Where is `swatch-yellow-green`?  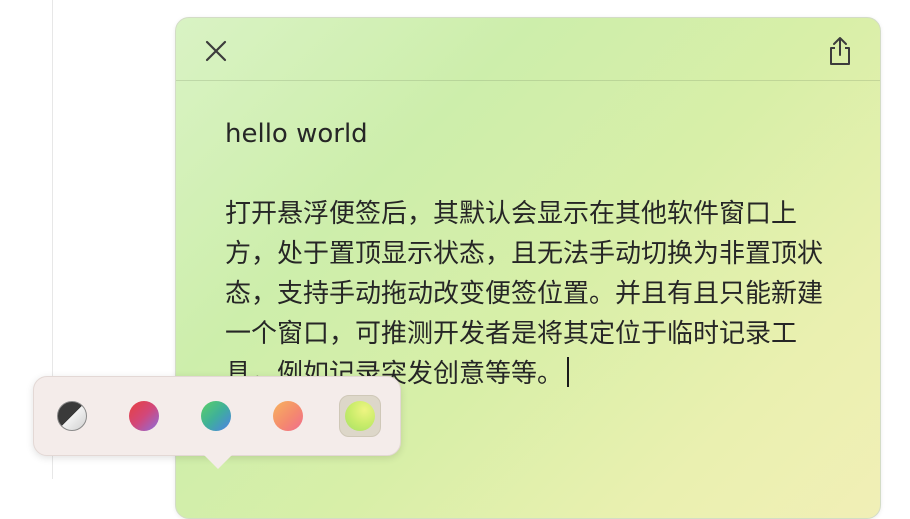 swatch-yellow-green is located at coordinates (360, 416).